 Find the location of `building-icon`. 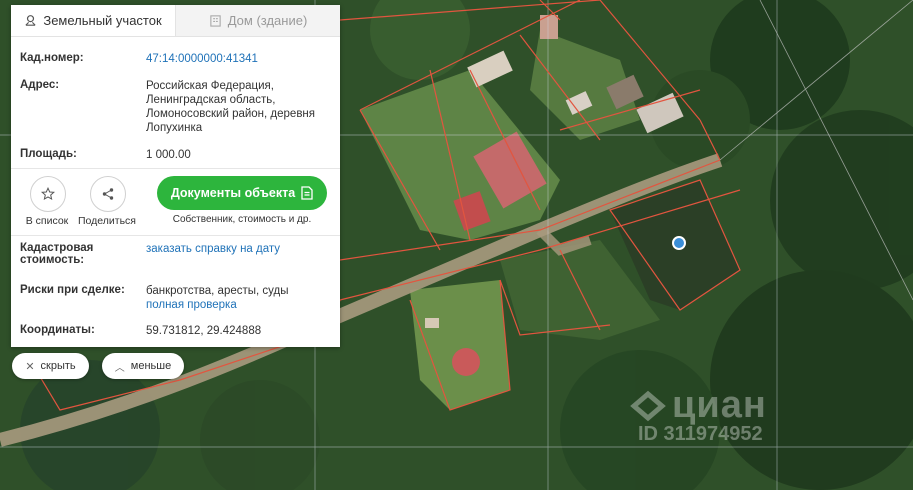

building-icon is located at coordinates (215, 21).